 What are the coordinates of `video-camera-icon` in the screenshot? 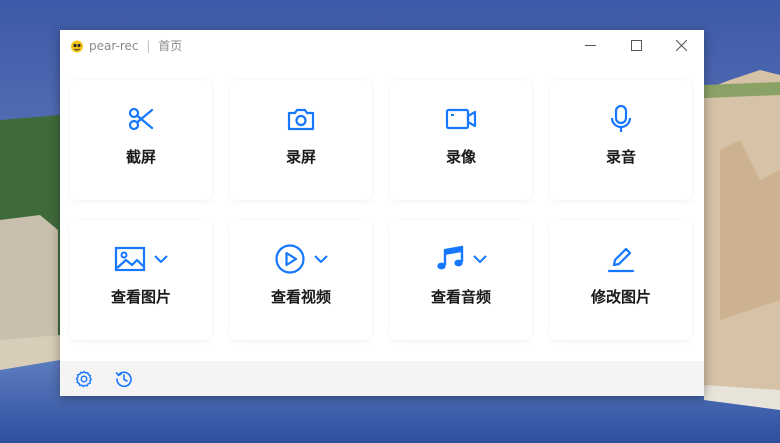 It's located at (461, 119).